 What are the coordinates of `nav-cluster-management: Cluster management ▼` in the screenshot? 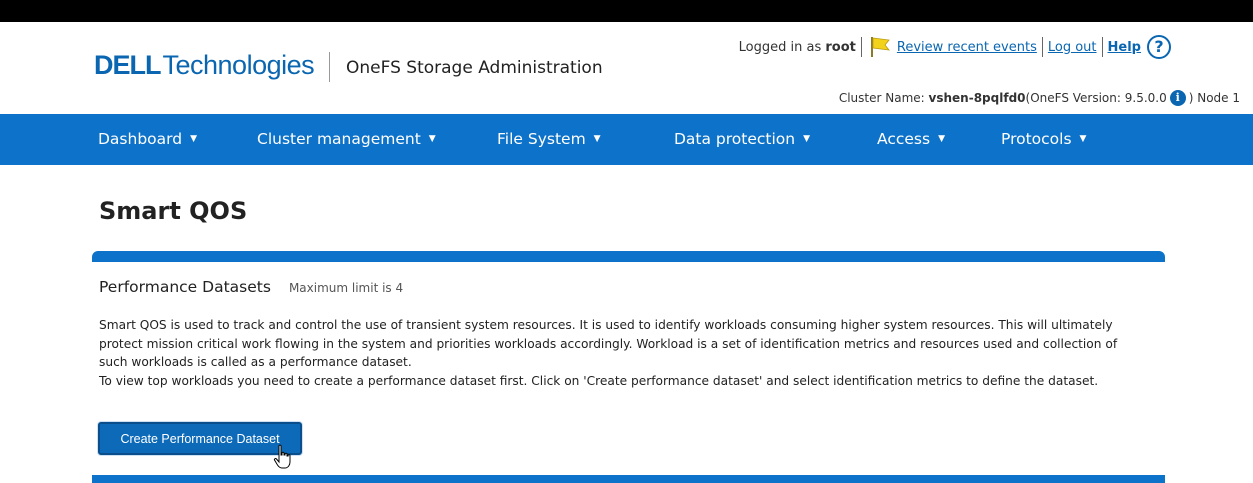 It's located at (346, 139).